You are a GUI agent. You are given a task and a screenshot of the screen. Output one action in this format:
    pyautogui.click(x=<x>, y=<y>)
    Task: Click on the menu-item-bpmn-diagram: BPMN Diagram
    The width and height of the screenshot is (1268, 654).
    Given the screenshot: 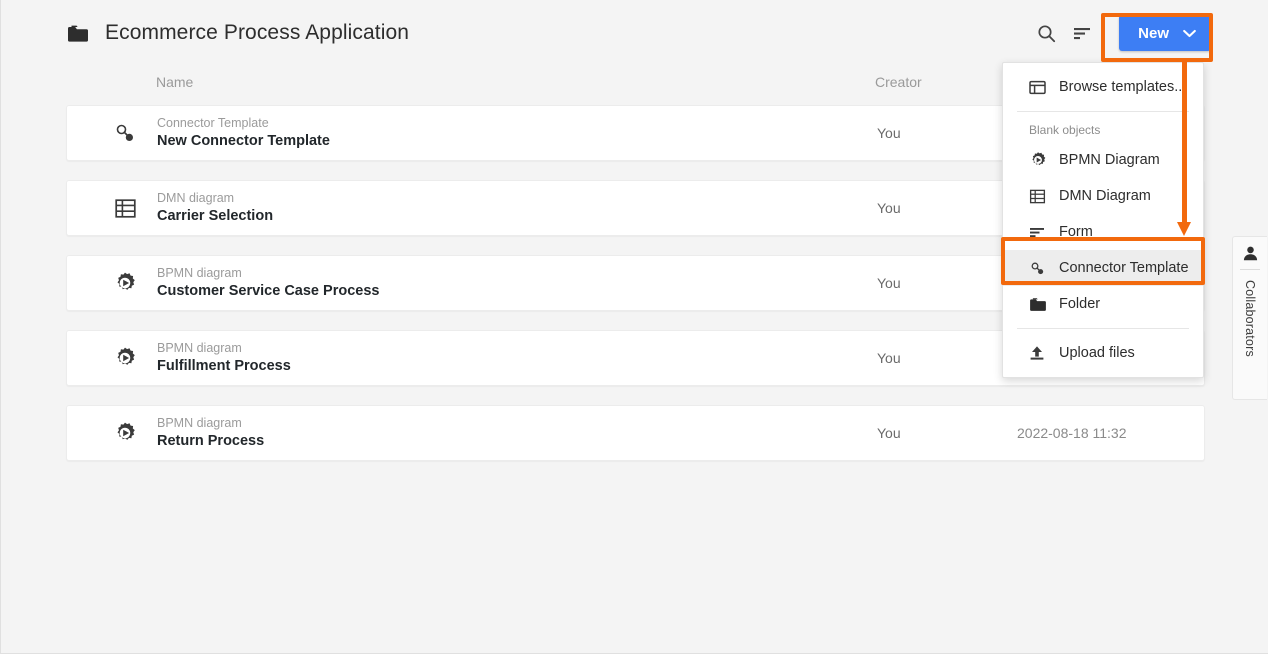 What is the action you would take?
    pyautogui.click(x=1103, y=160)
    